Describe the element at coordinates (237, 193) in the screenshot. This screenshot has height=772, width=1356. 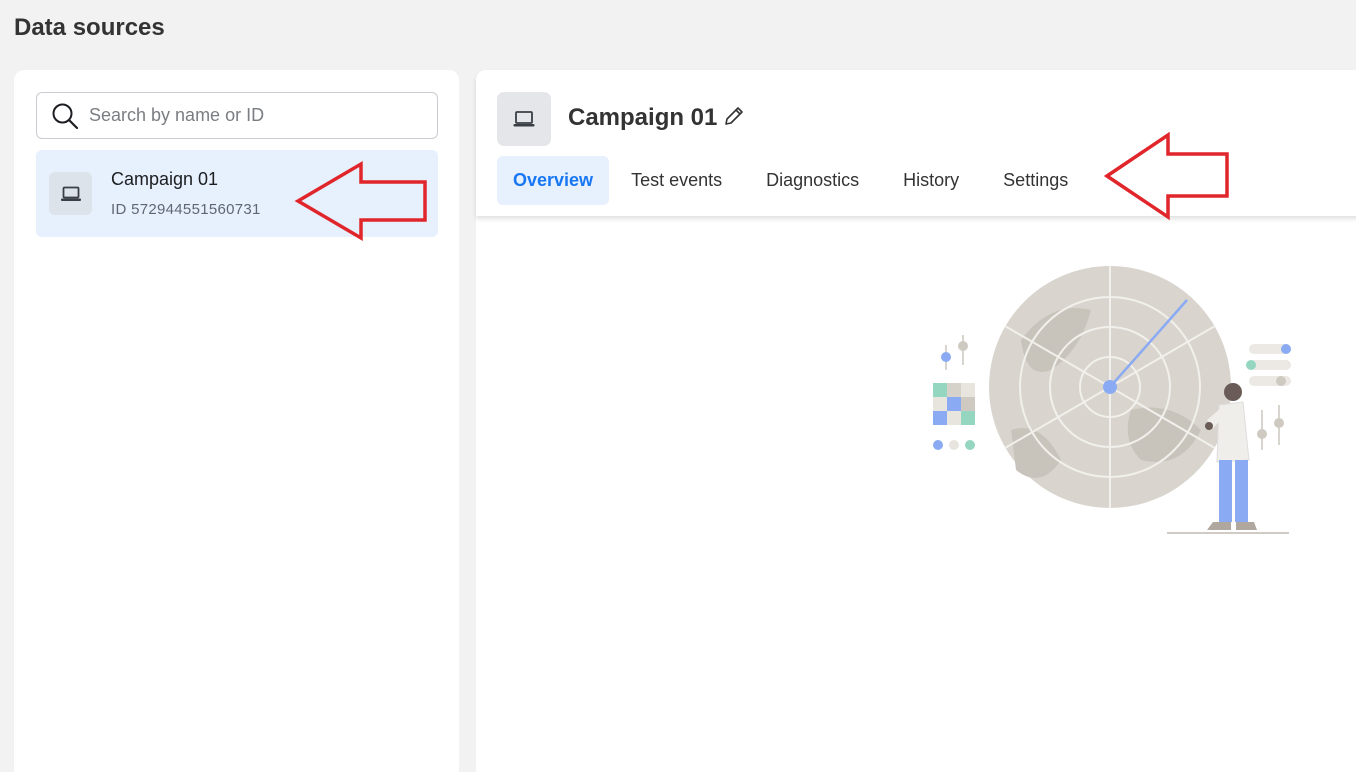
I see `source-list-item-campaign-01: Campaign 01 ID 572944551560731` at that location.